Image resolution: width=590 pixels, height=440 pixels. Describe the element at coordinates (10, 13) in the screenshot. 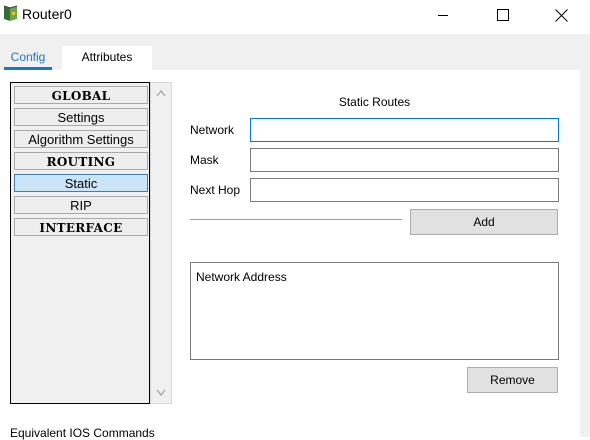

I see `router-app-icon` at that location.